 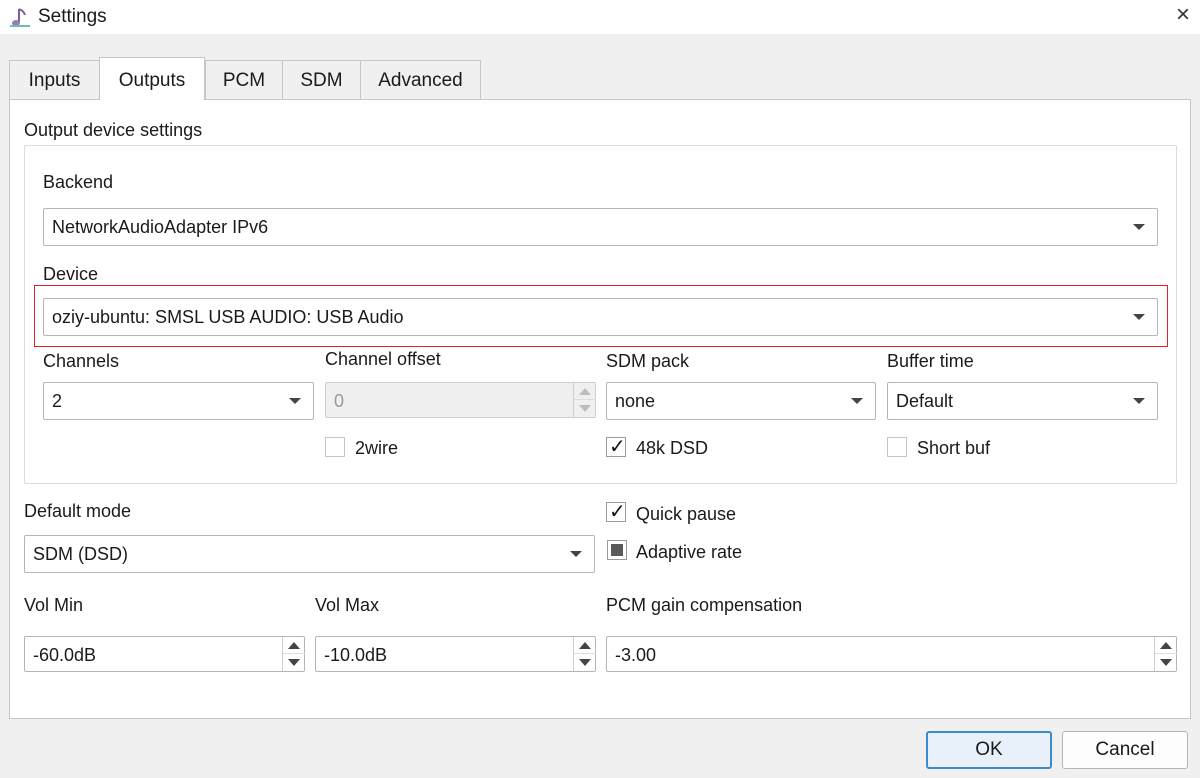 I want to click on adaptive-rate-label: Adaptive rate, so click(x=689, y=552).